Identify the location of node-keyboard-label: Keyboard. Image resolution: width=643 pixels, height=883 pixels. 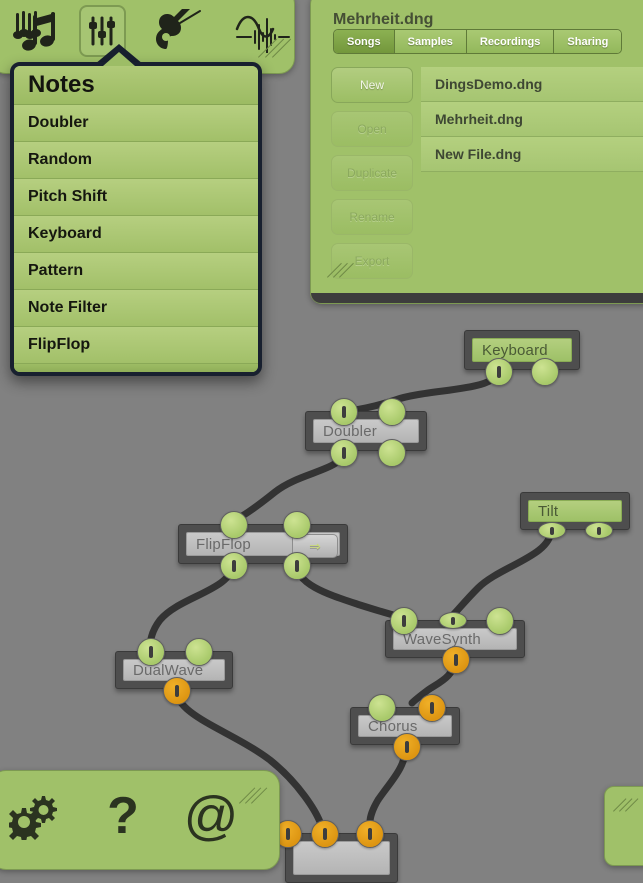
(522, 350).